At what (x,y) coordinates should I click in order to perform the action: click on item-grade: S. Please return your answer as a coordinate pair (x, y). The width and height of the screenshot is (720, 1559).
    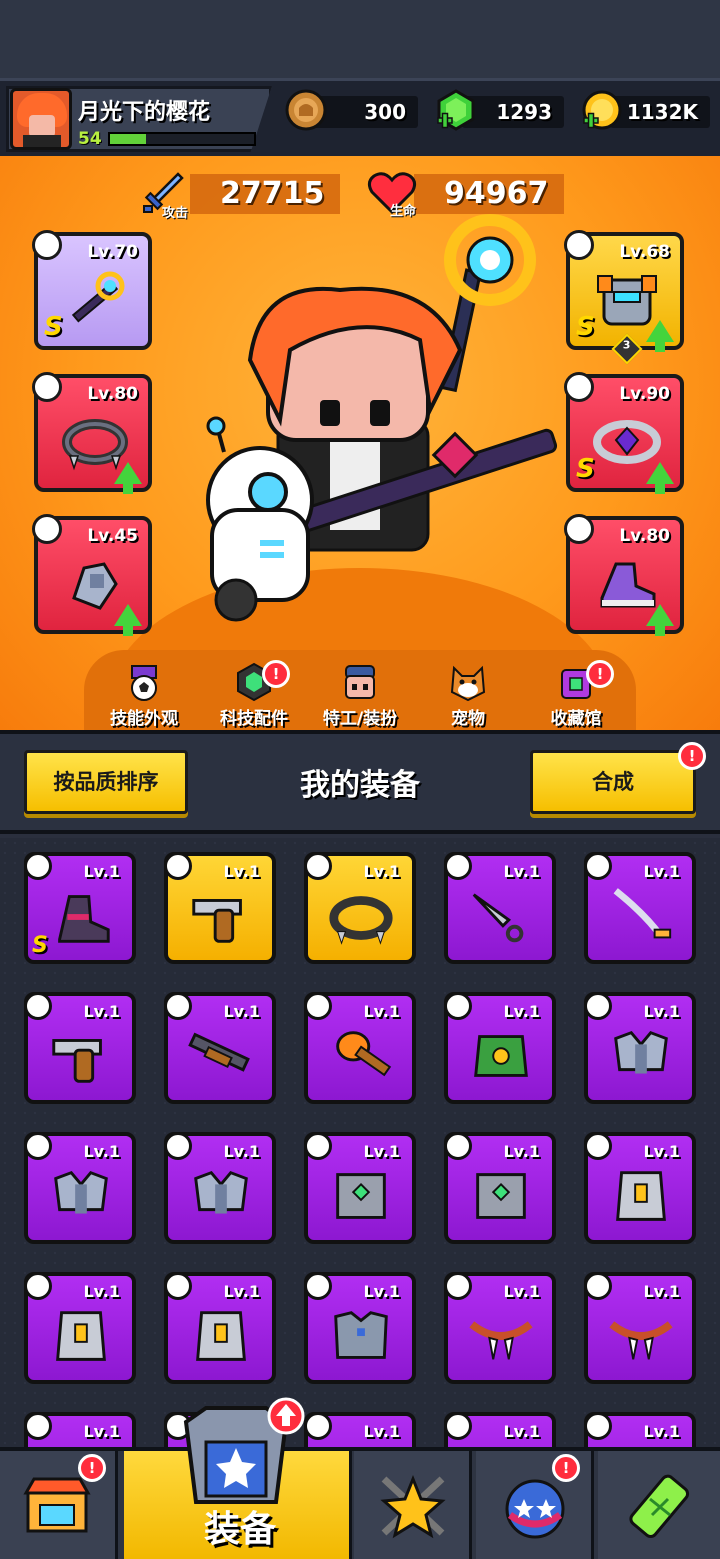
    Looking at the image, I should click on (40, 945).